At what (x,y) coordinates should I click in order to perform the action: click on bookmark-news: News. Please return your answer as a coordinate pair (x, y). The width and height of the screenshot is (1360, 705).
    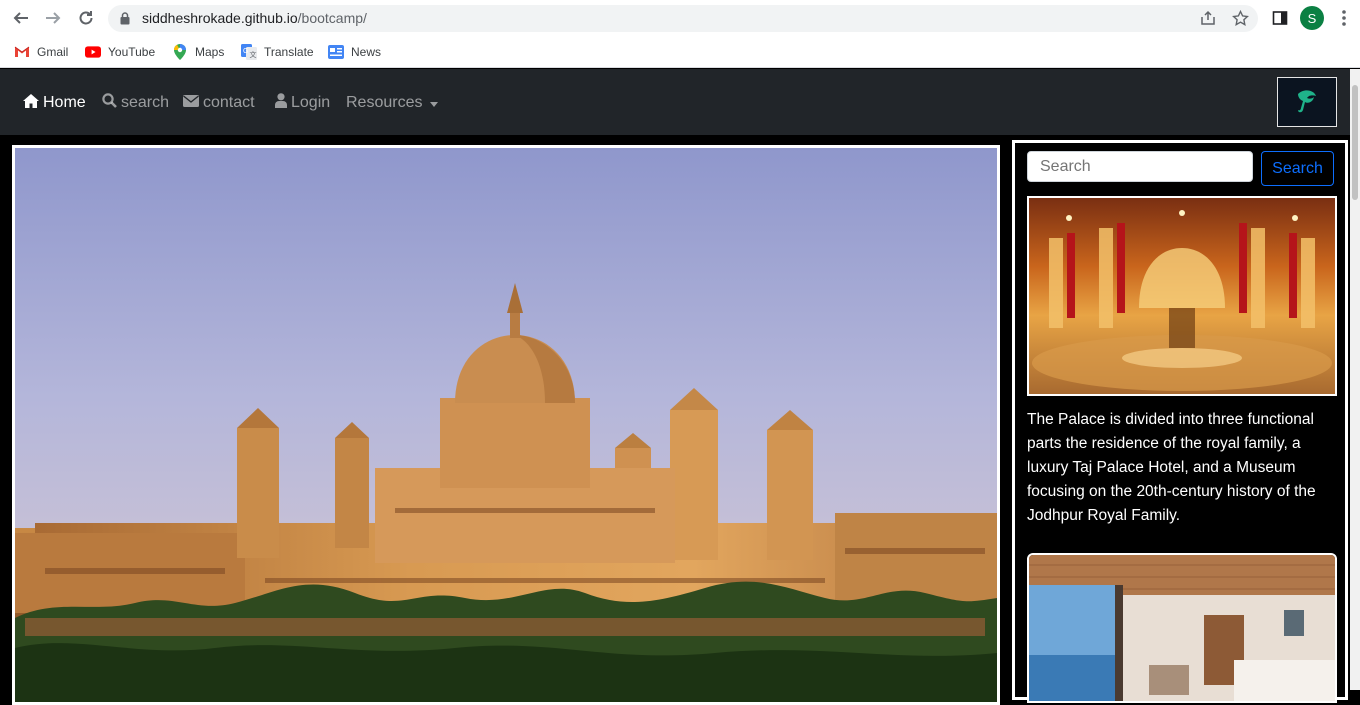
    Looking at the image, I should click on (354, 52).